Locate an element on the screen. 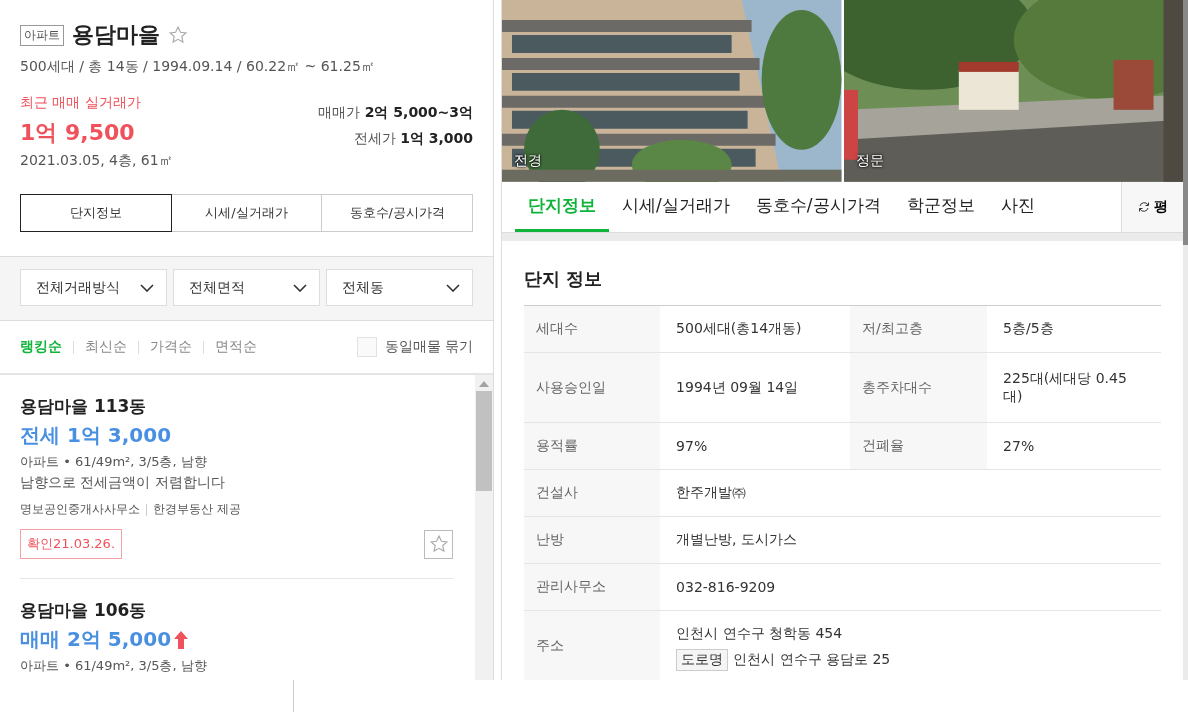 The height and width of the screenshot is (712, 1188). checkbox is located at coordinates (366, 347).